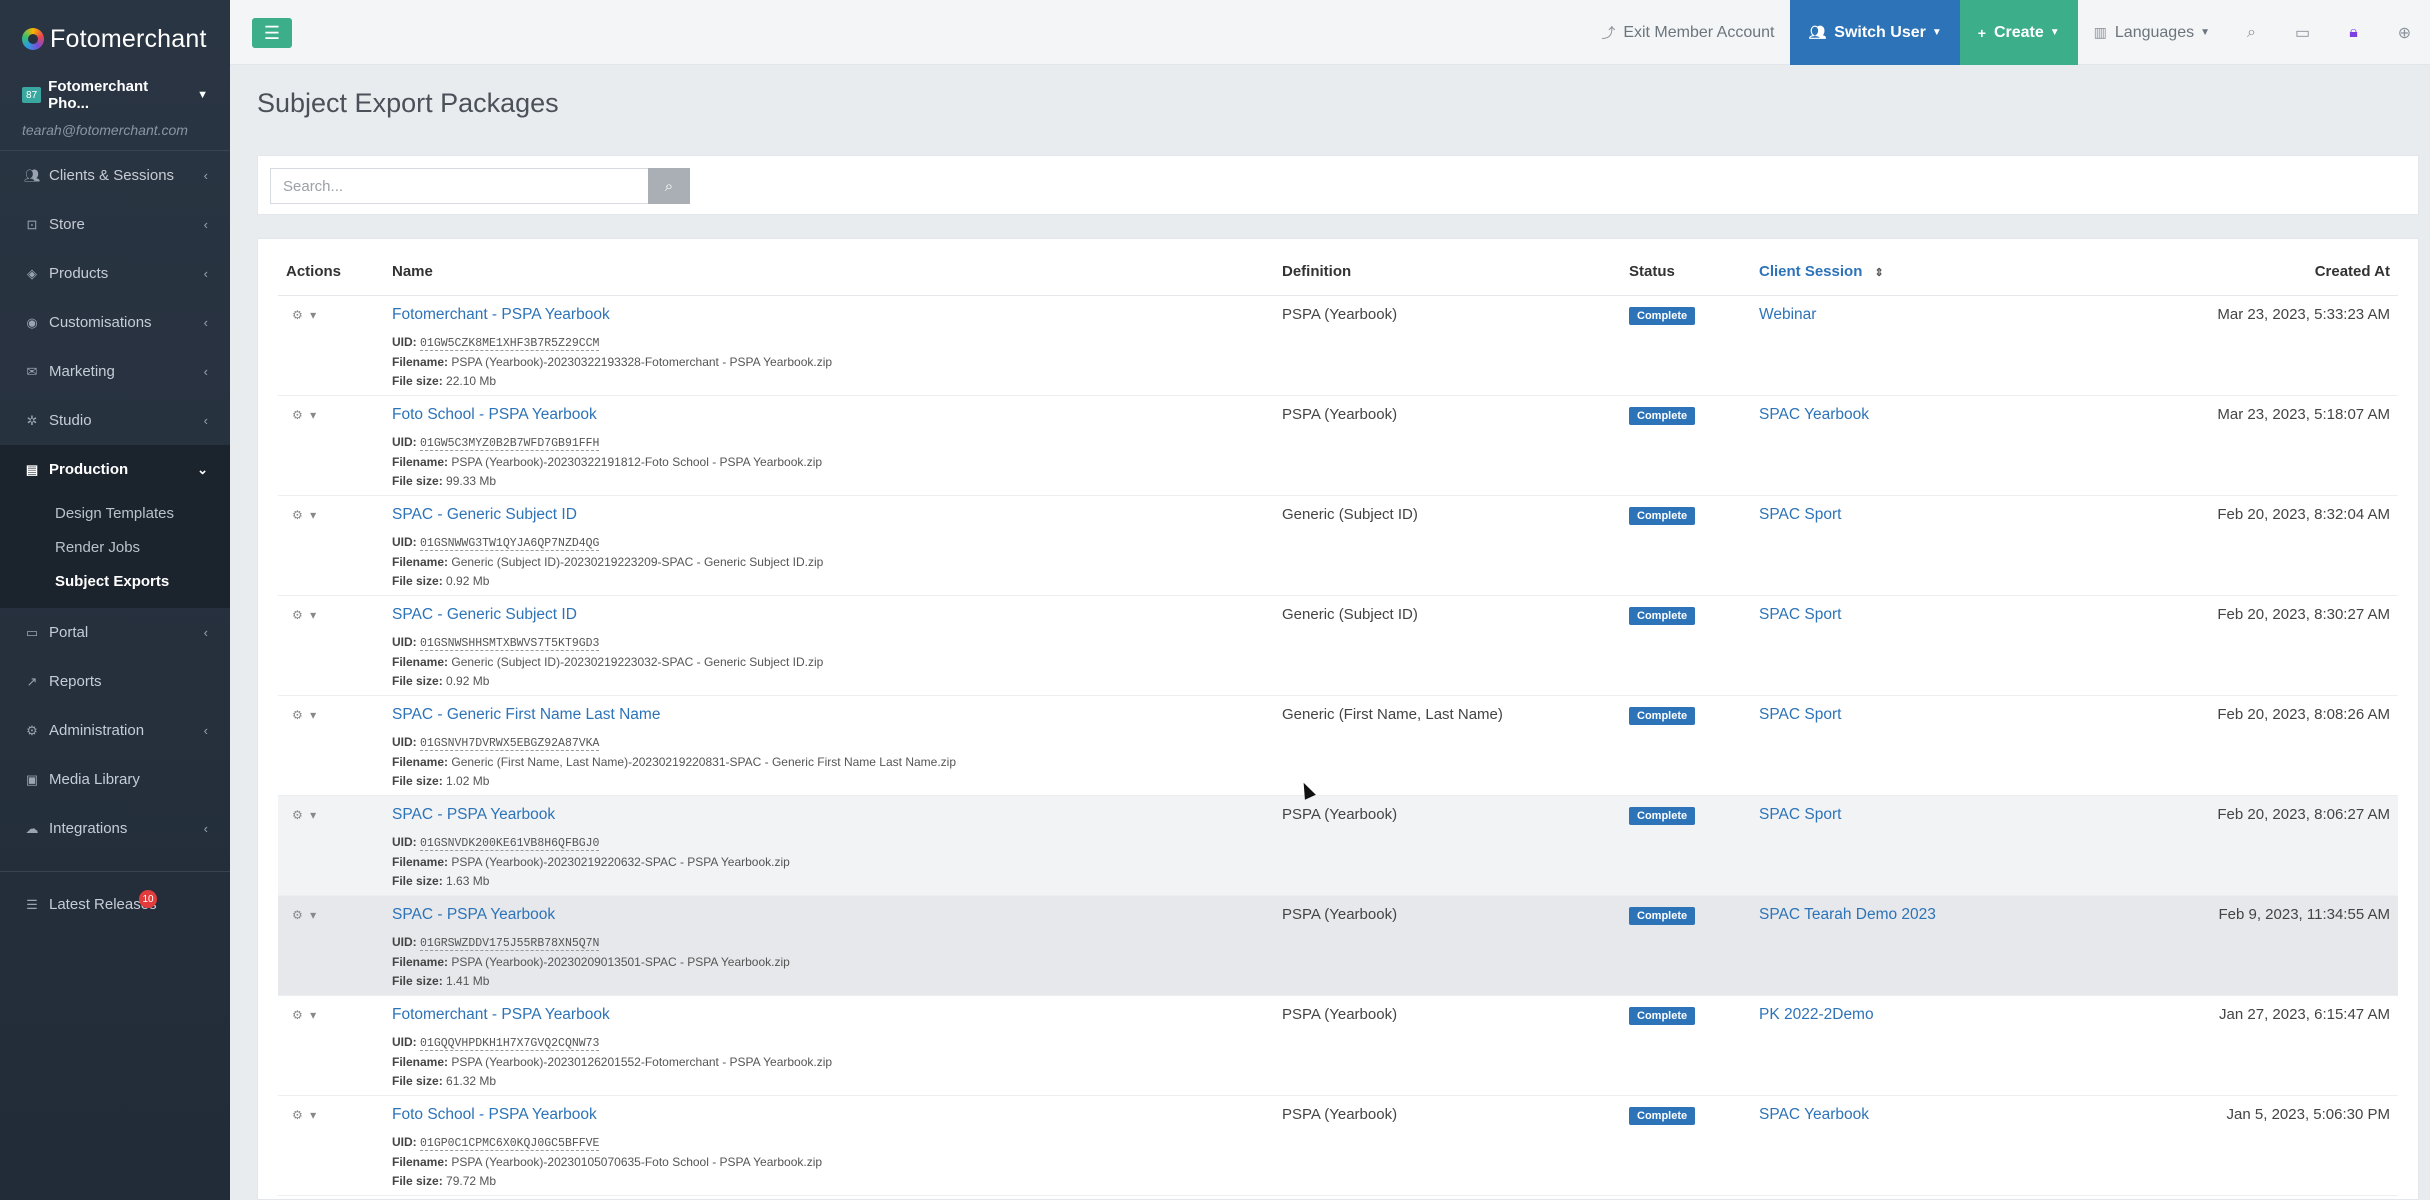 The image size is (2430, 1200). Describe the element at coordinates (272, 33) in the screenshot. I see `menu-toggle-button: ☰` at that location.